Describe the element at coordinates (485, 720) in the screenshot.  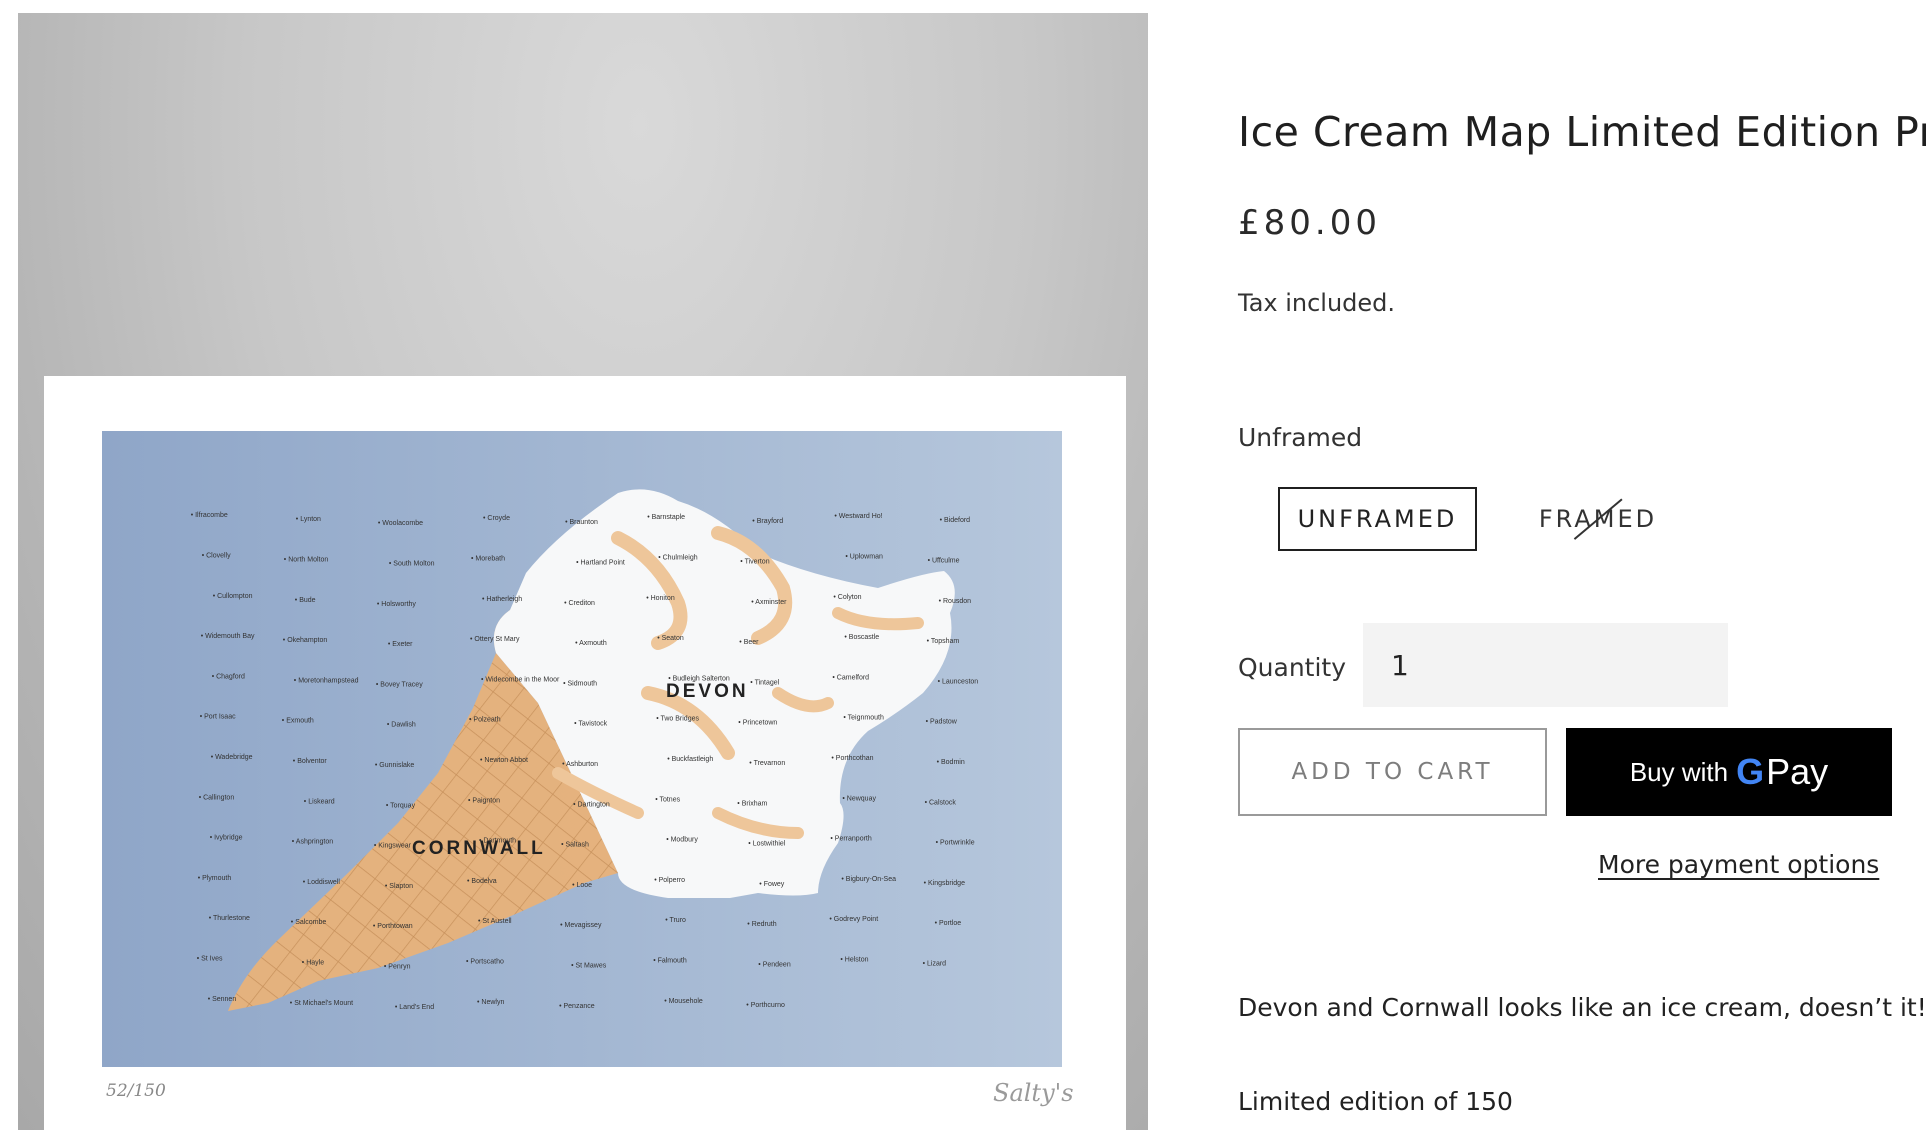
I see `place-label: • Polzeath` at that location.